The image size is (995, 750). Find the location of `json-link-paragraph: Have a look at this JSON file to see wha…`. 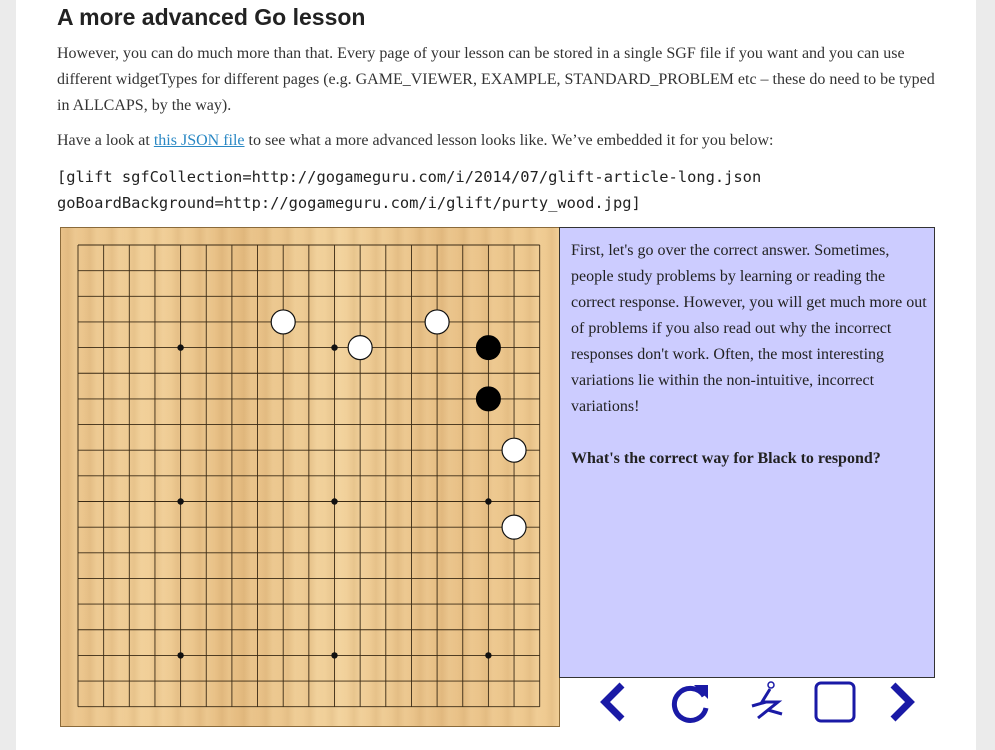

json-link-paragraph: Have a look at this JSON file to see wha… is located at coordinates (499, 141).